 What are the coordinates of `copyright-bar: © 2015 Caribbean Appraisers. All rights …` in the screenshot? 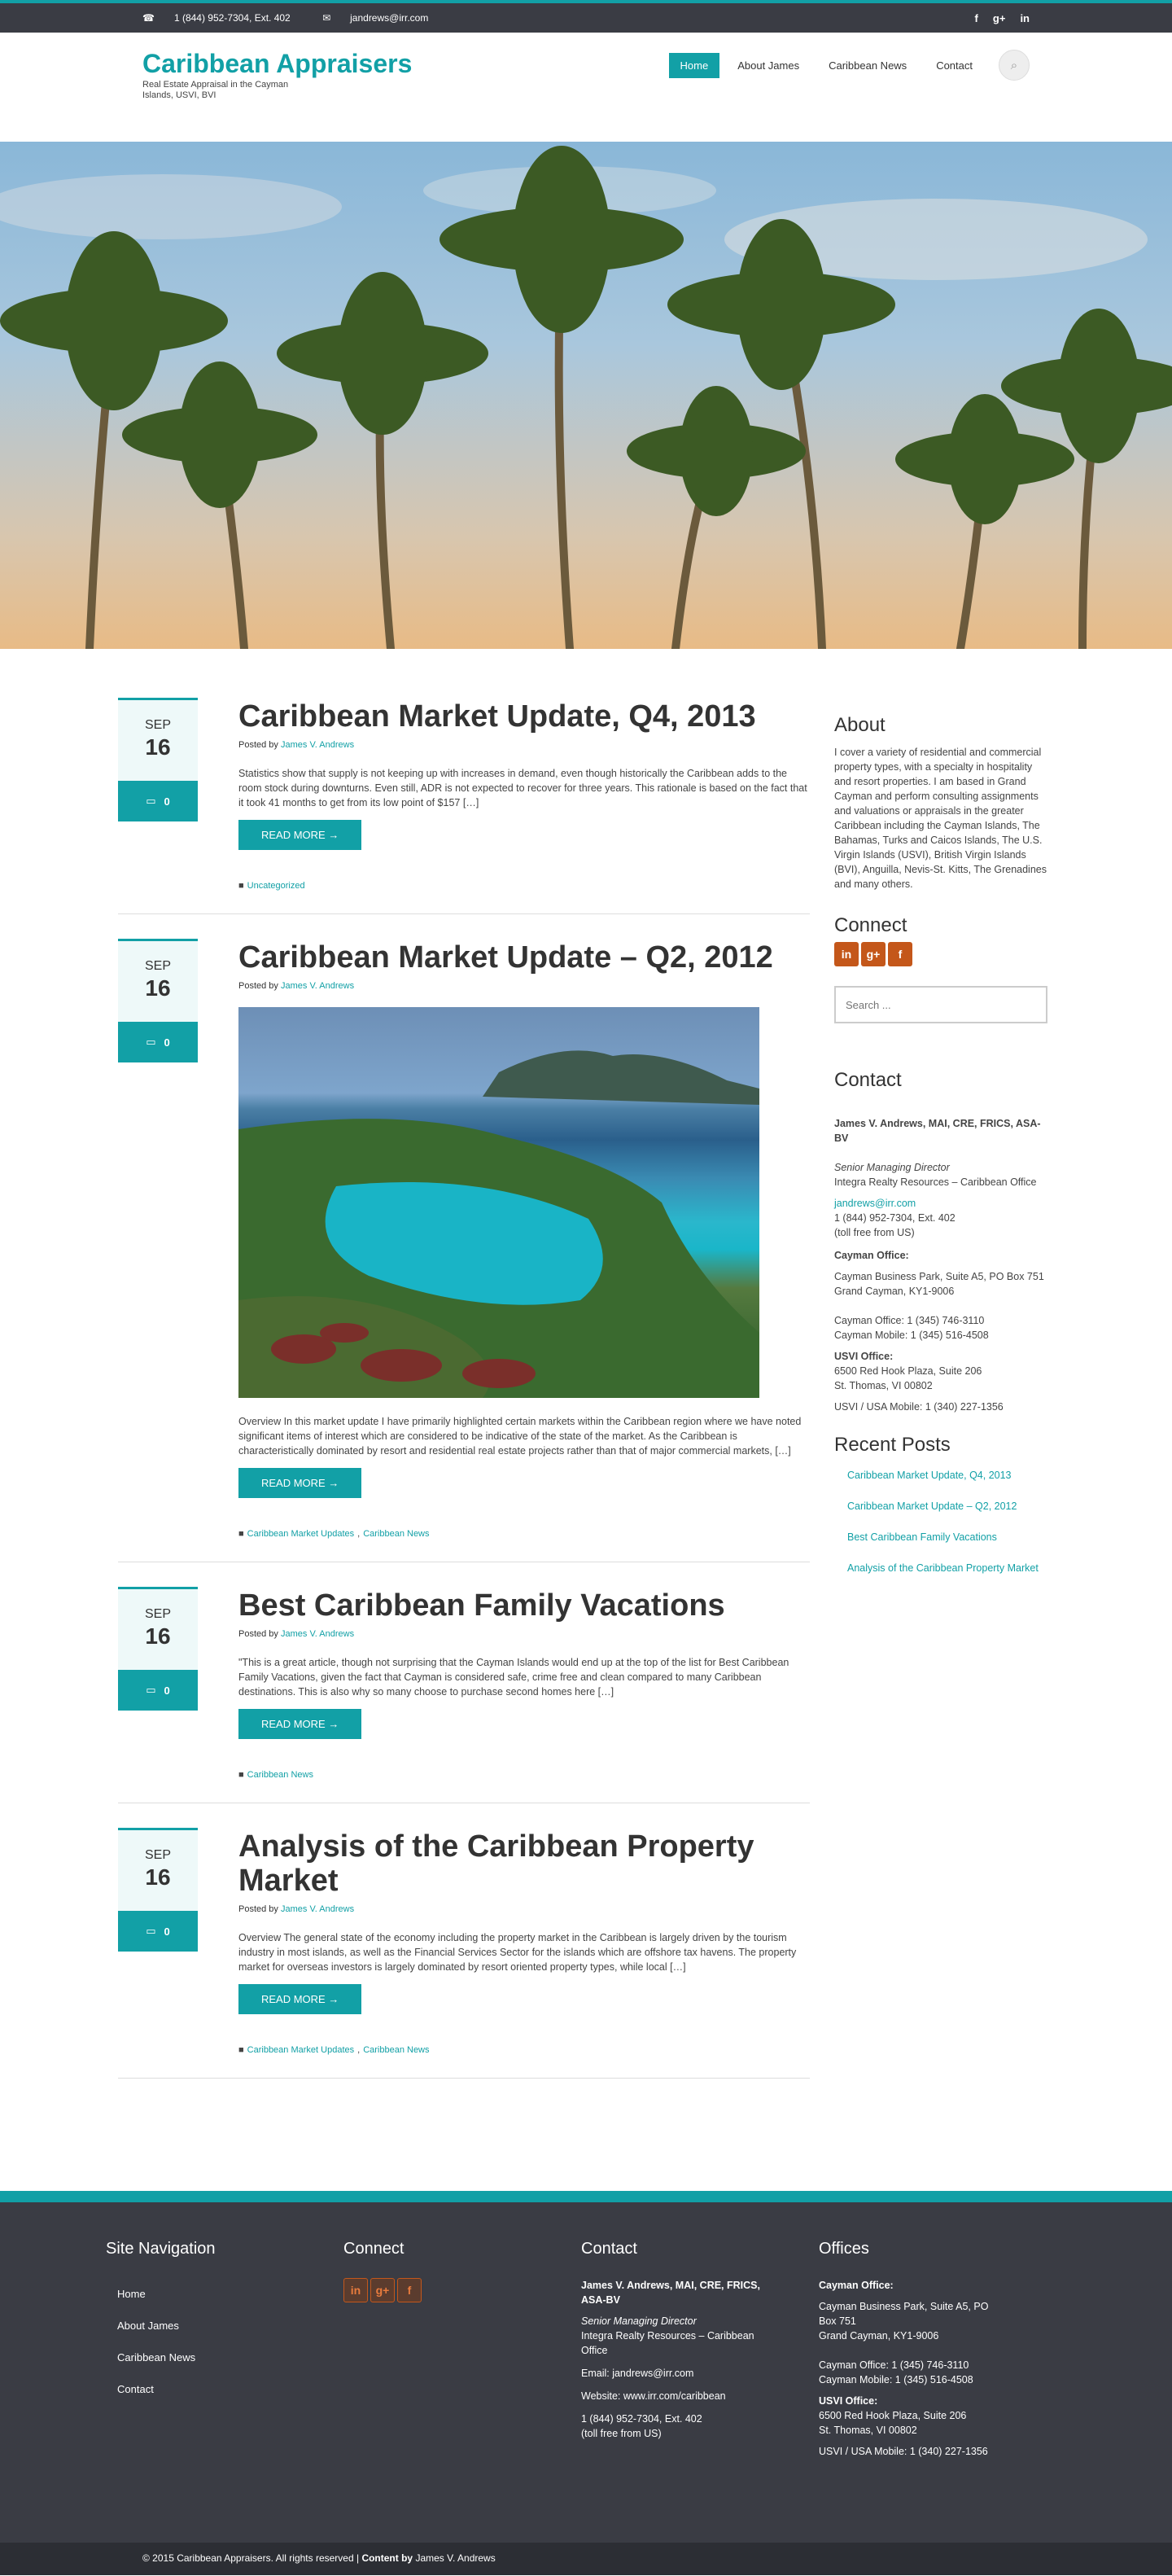 It's located at (586, 2559).